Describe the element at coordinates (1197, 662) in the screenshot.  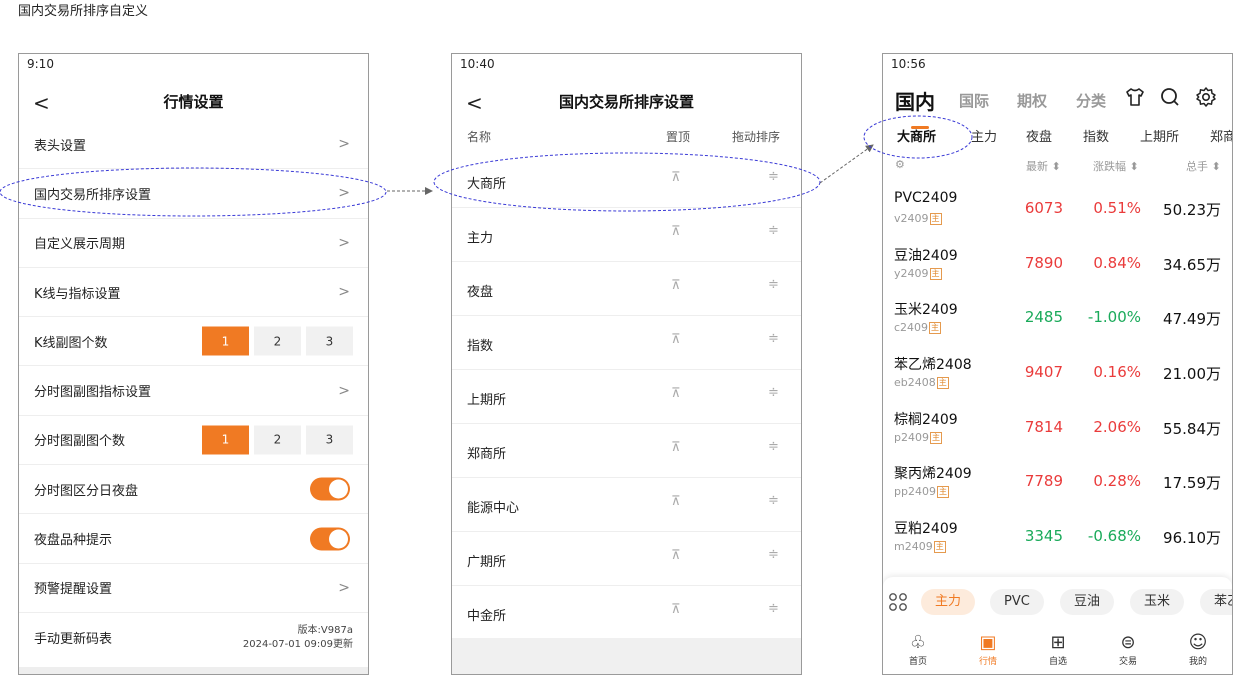
I see `nav-mine-label: 我的` at that location.